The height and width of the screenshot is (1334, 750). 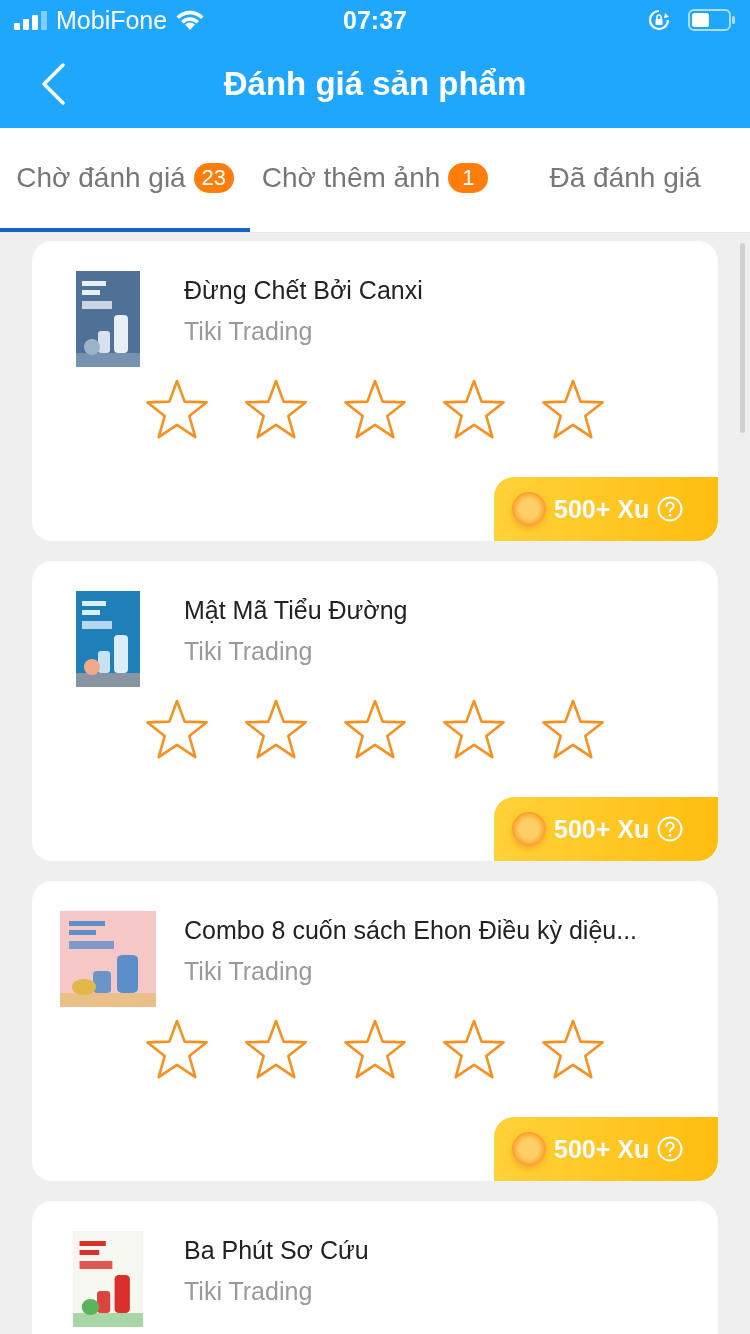 I want to click on carrier-name: MobiFone, so click(x=112, y=20).